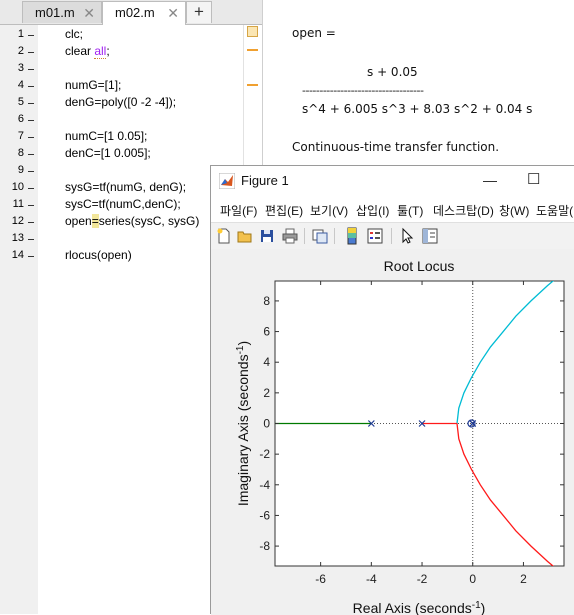 The width and height of the screenshot is (574, 615). What do you see at coordinates (252, 31) in the screenshot?
I see `code-analyzer-indicator` at bounding box center [252, 31].